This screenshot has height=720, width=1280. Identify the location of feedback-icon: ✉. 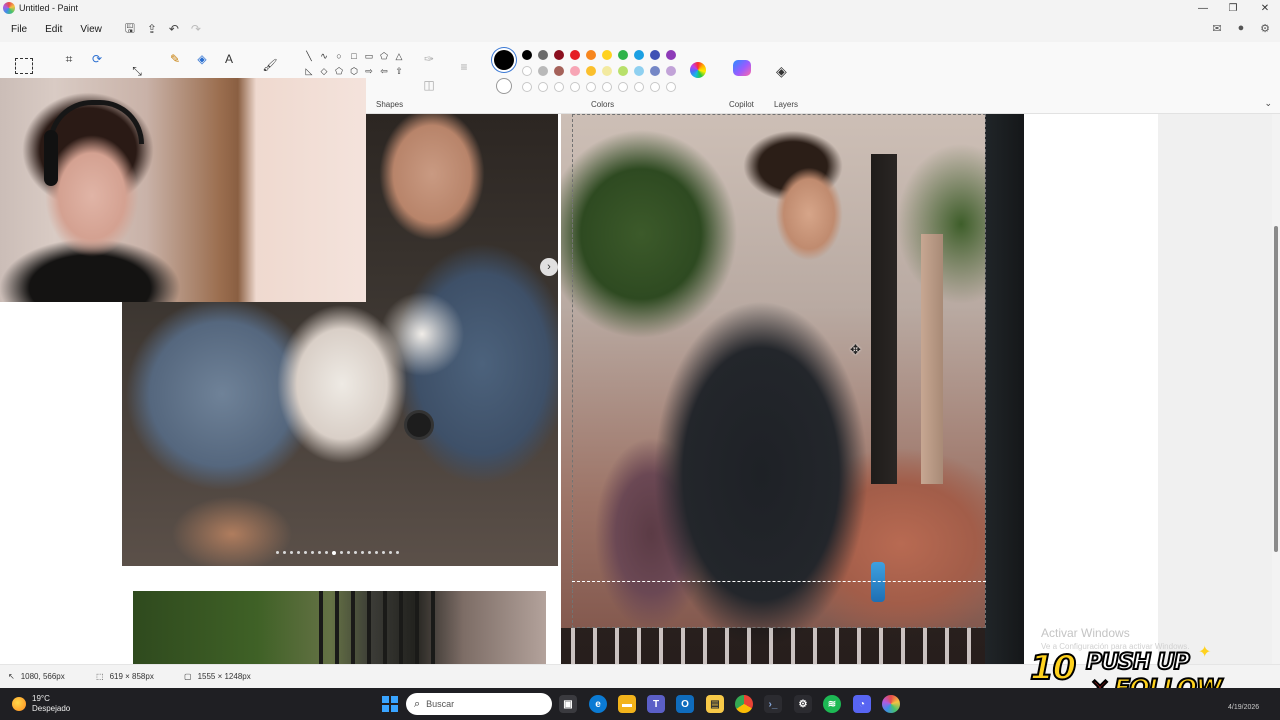
(1217, 28).